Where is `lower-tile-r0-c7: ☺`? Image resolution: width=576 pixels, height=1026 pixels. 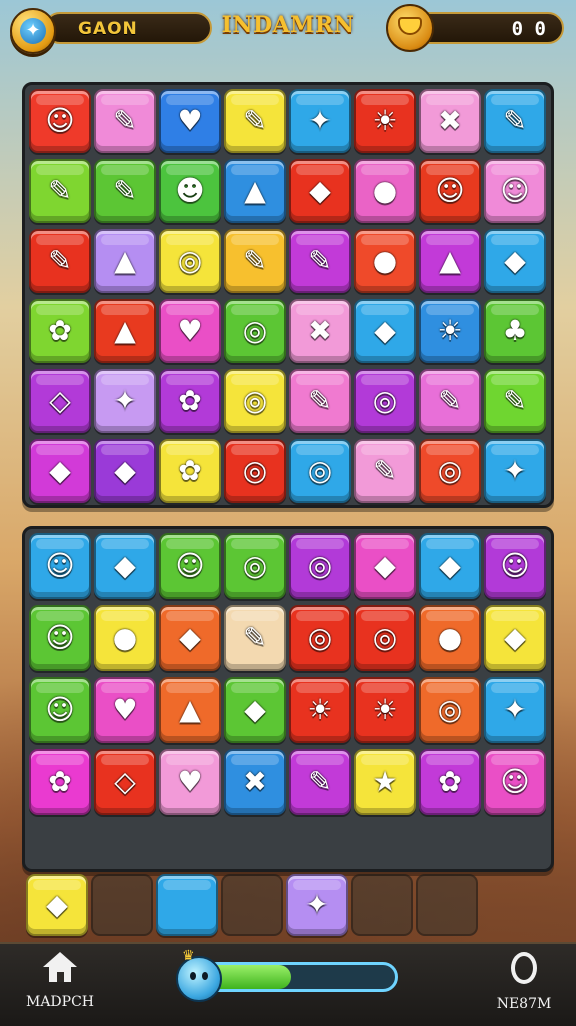 lower-tile-r0-c7: ☺ is located at coordinates (515, 566).